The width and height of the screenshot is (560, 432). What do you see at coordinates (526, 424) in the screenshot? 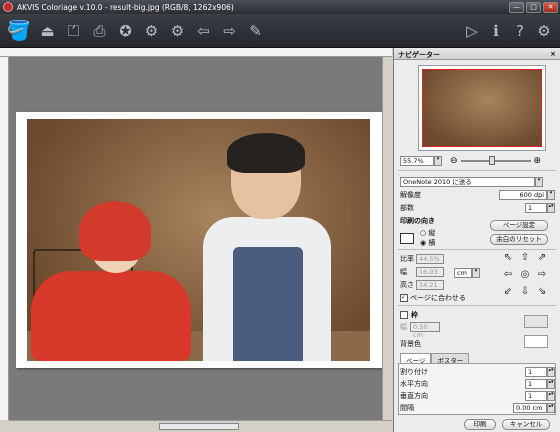
I see `cancel-button: キャンセル` at bounding box center [526, 424].